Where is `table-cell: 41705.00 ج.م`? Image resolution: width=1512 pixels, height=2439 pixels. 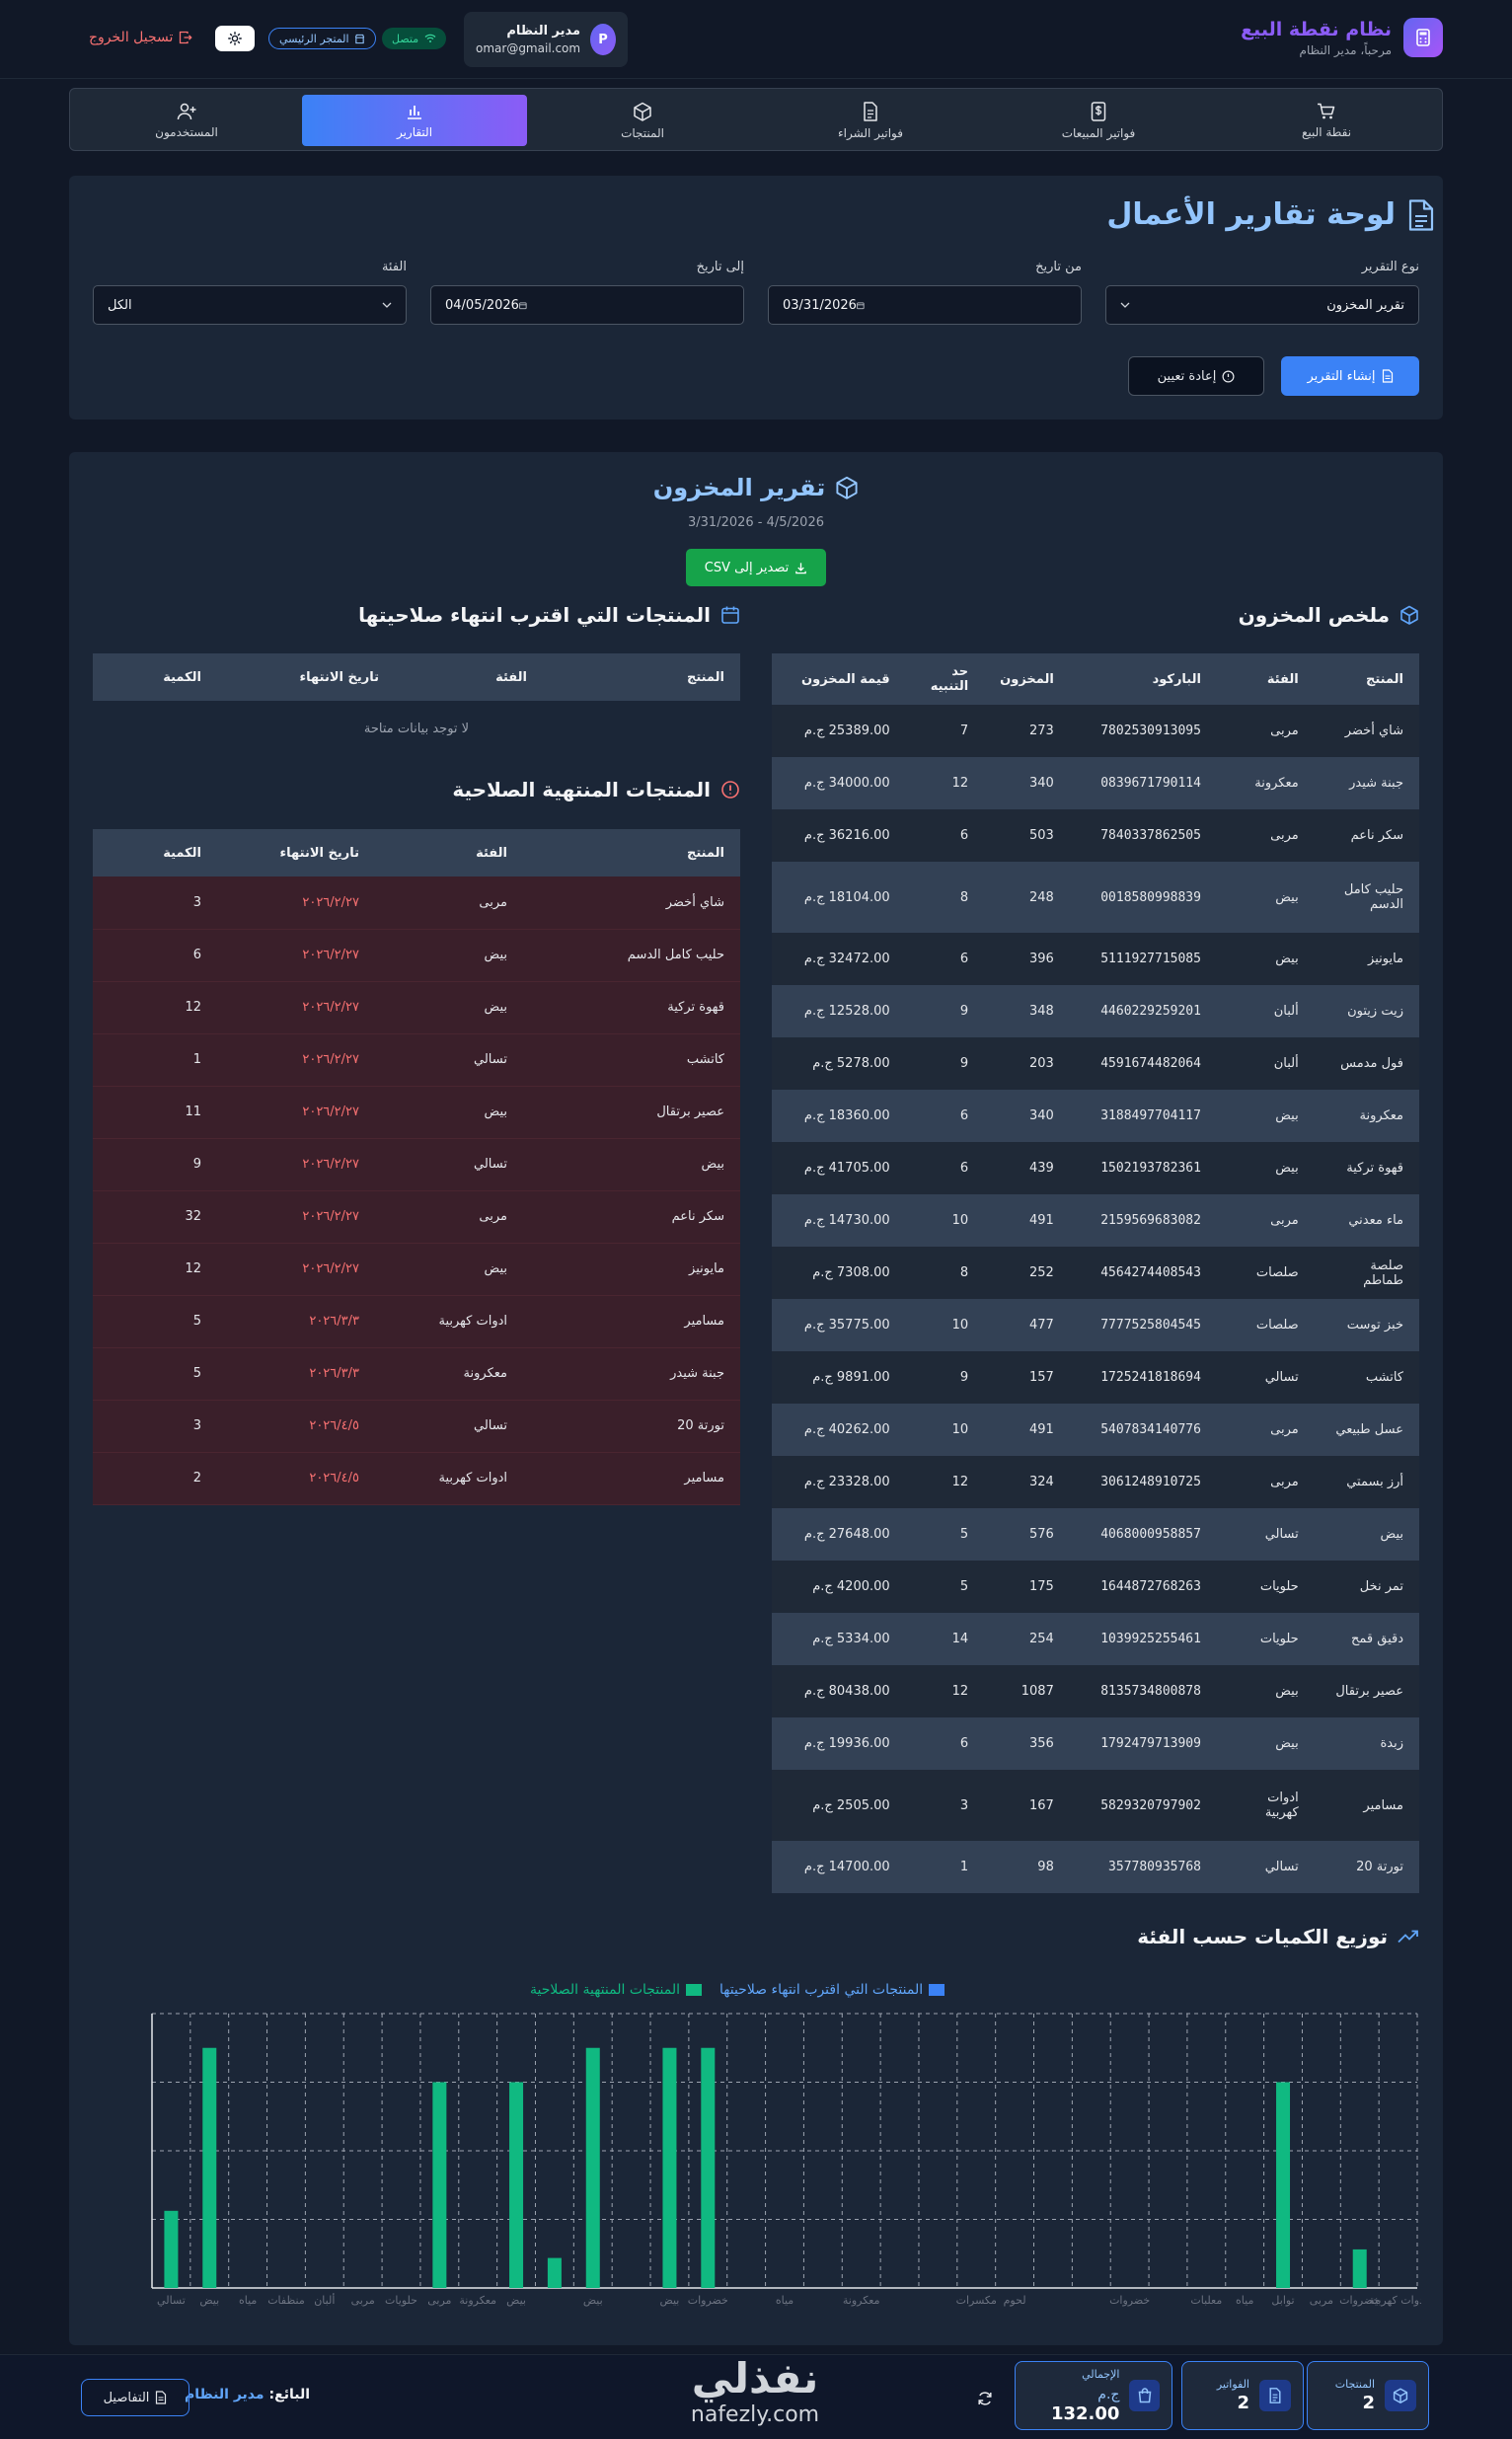 table-cell: 41705.00 ج.م is located at coordinates (839, 1168).